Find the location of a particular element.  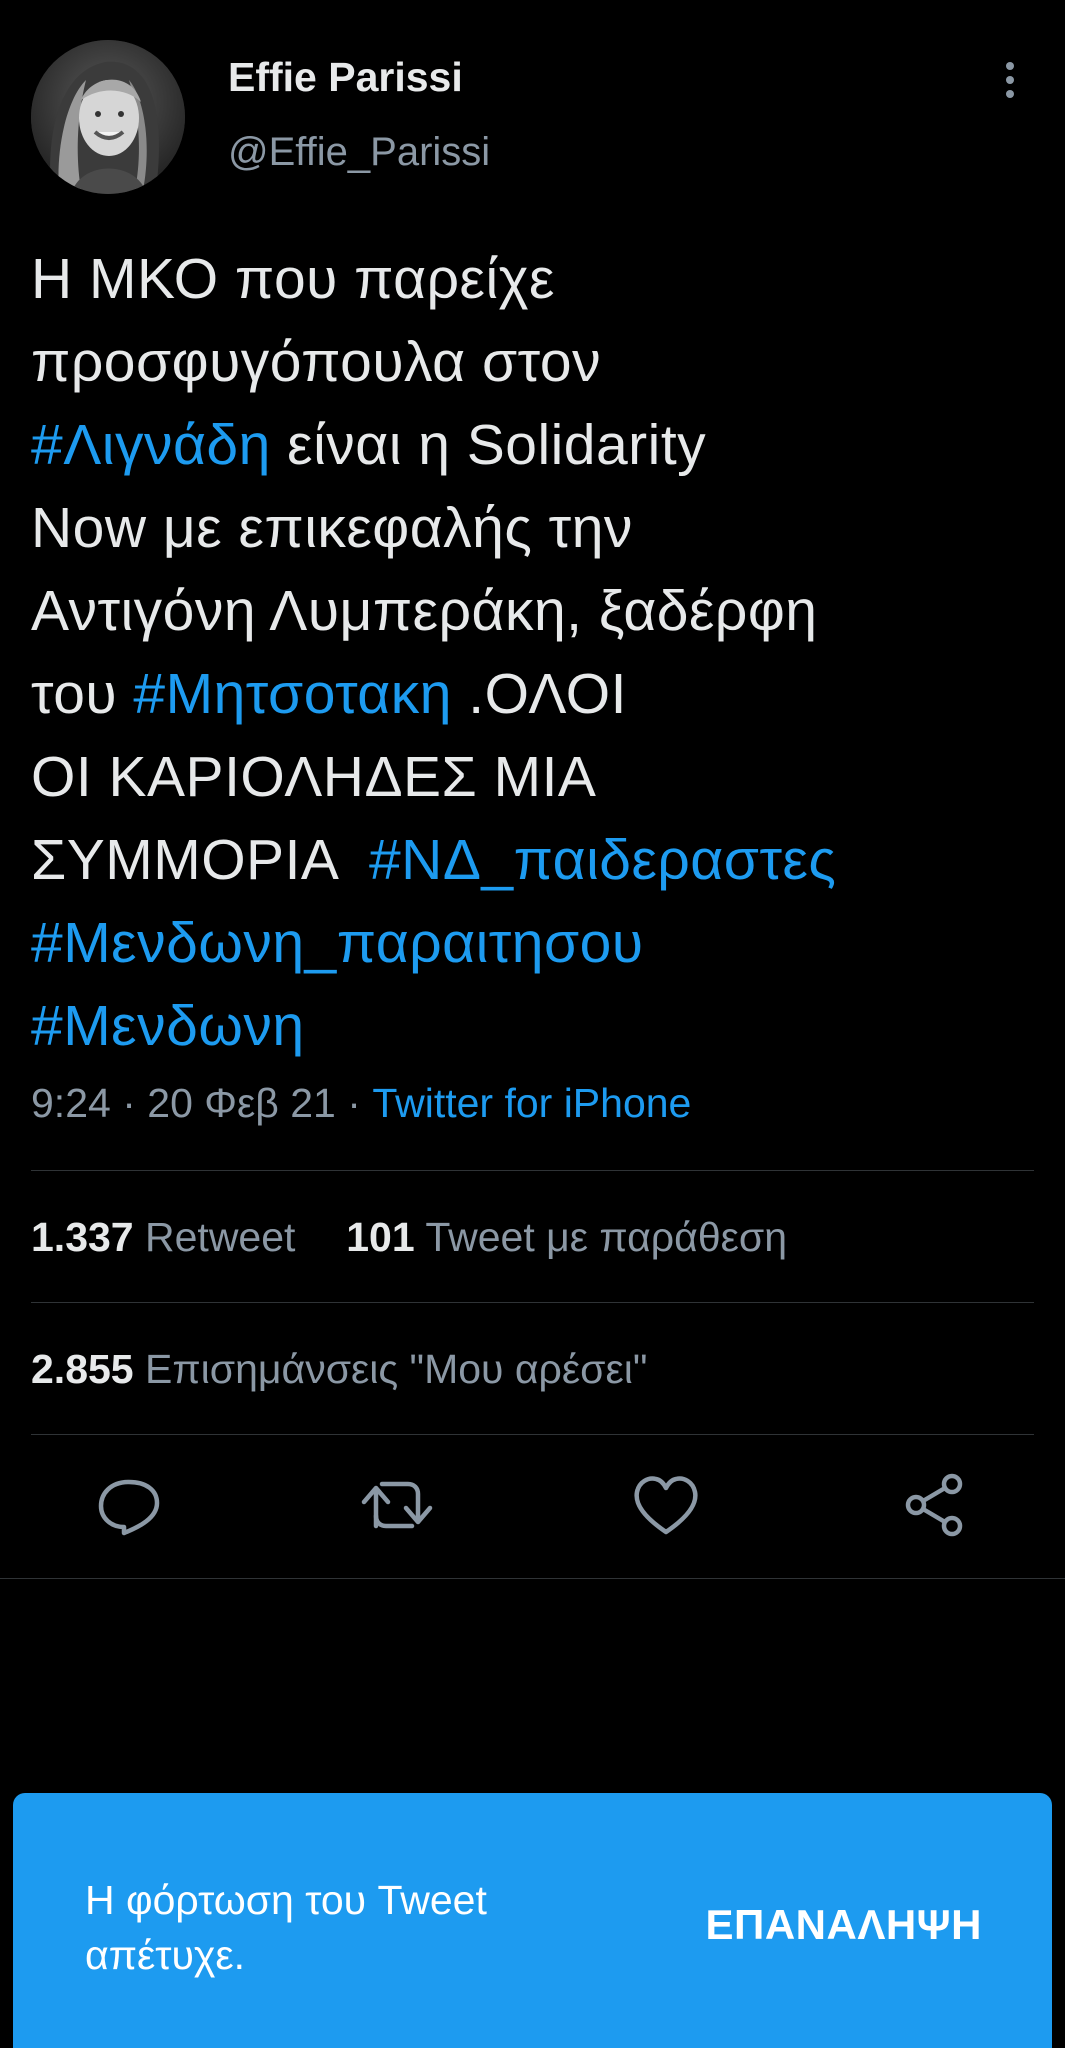

tweet-text-line: Η ΜΚΟ που παρείχε is located at coordinates (533, 279).